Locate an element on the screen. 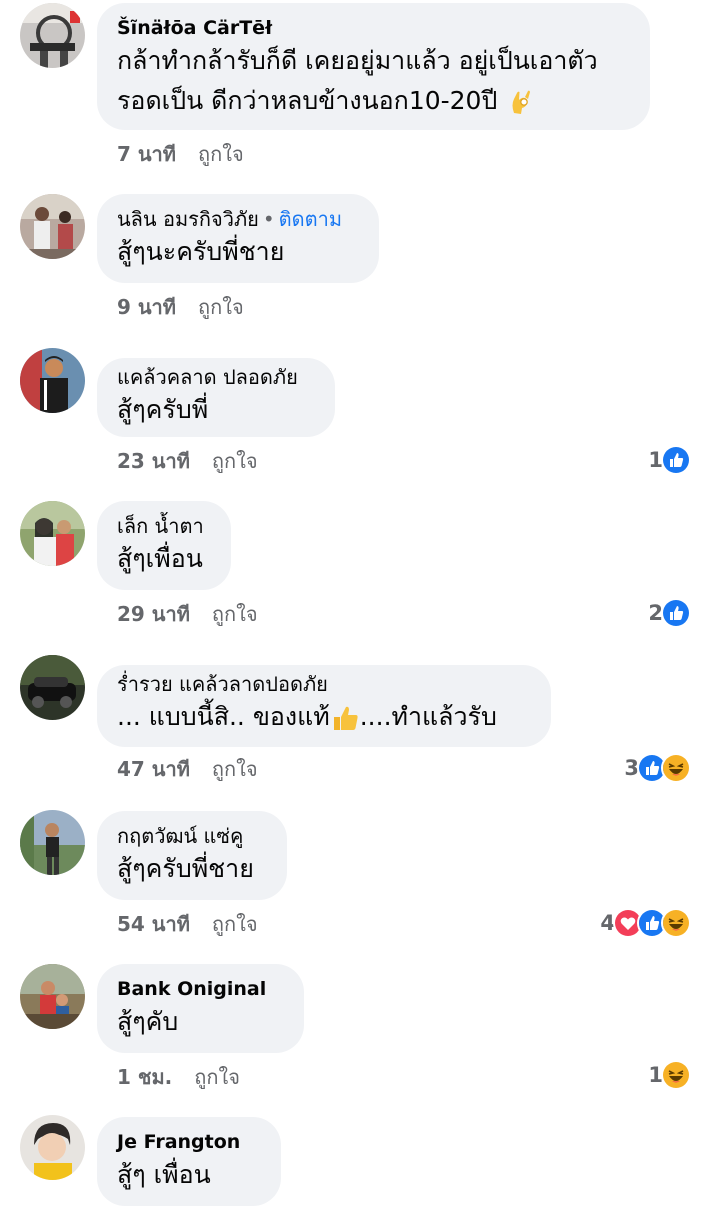 The width and height of the screenshot is (711, 1206). comment-bubble: แคล้วคลาด ปลอดภัย สู้ๆครับพี่ is located at coordinates (216, 397).